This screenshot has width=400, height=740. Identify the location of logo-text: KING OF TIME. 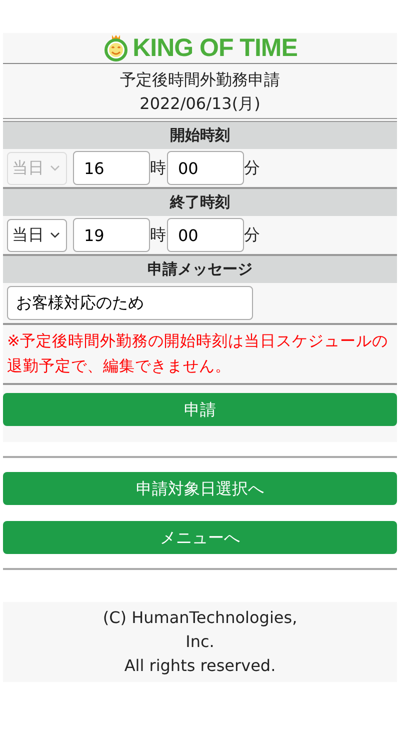
(215, 48).